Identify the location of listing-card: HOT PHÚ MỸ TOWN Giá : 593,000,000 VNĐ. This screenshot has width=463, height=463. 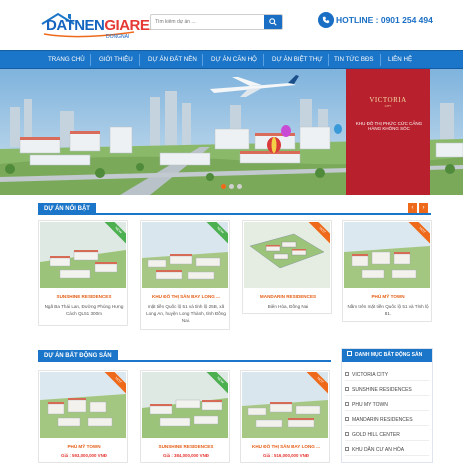
(83, 416).